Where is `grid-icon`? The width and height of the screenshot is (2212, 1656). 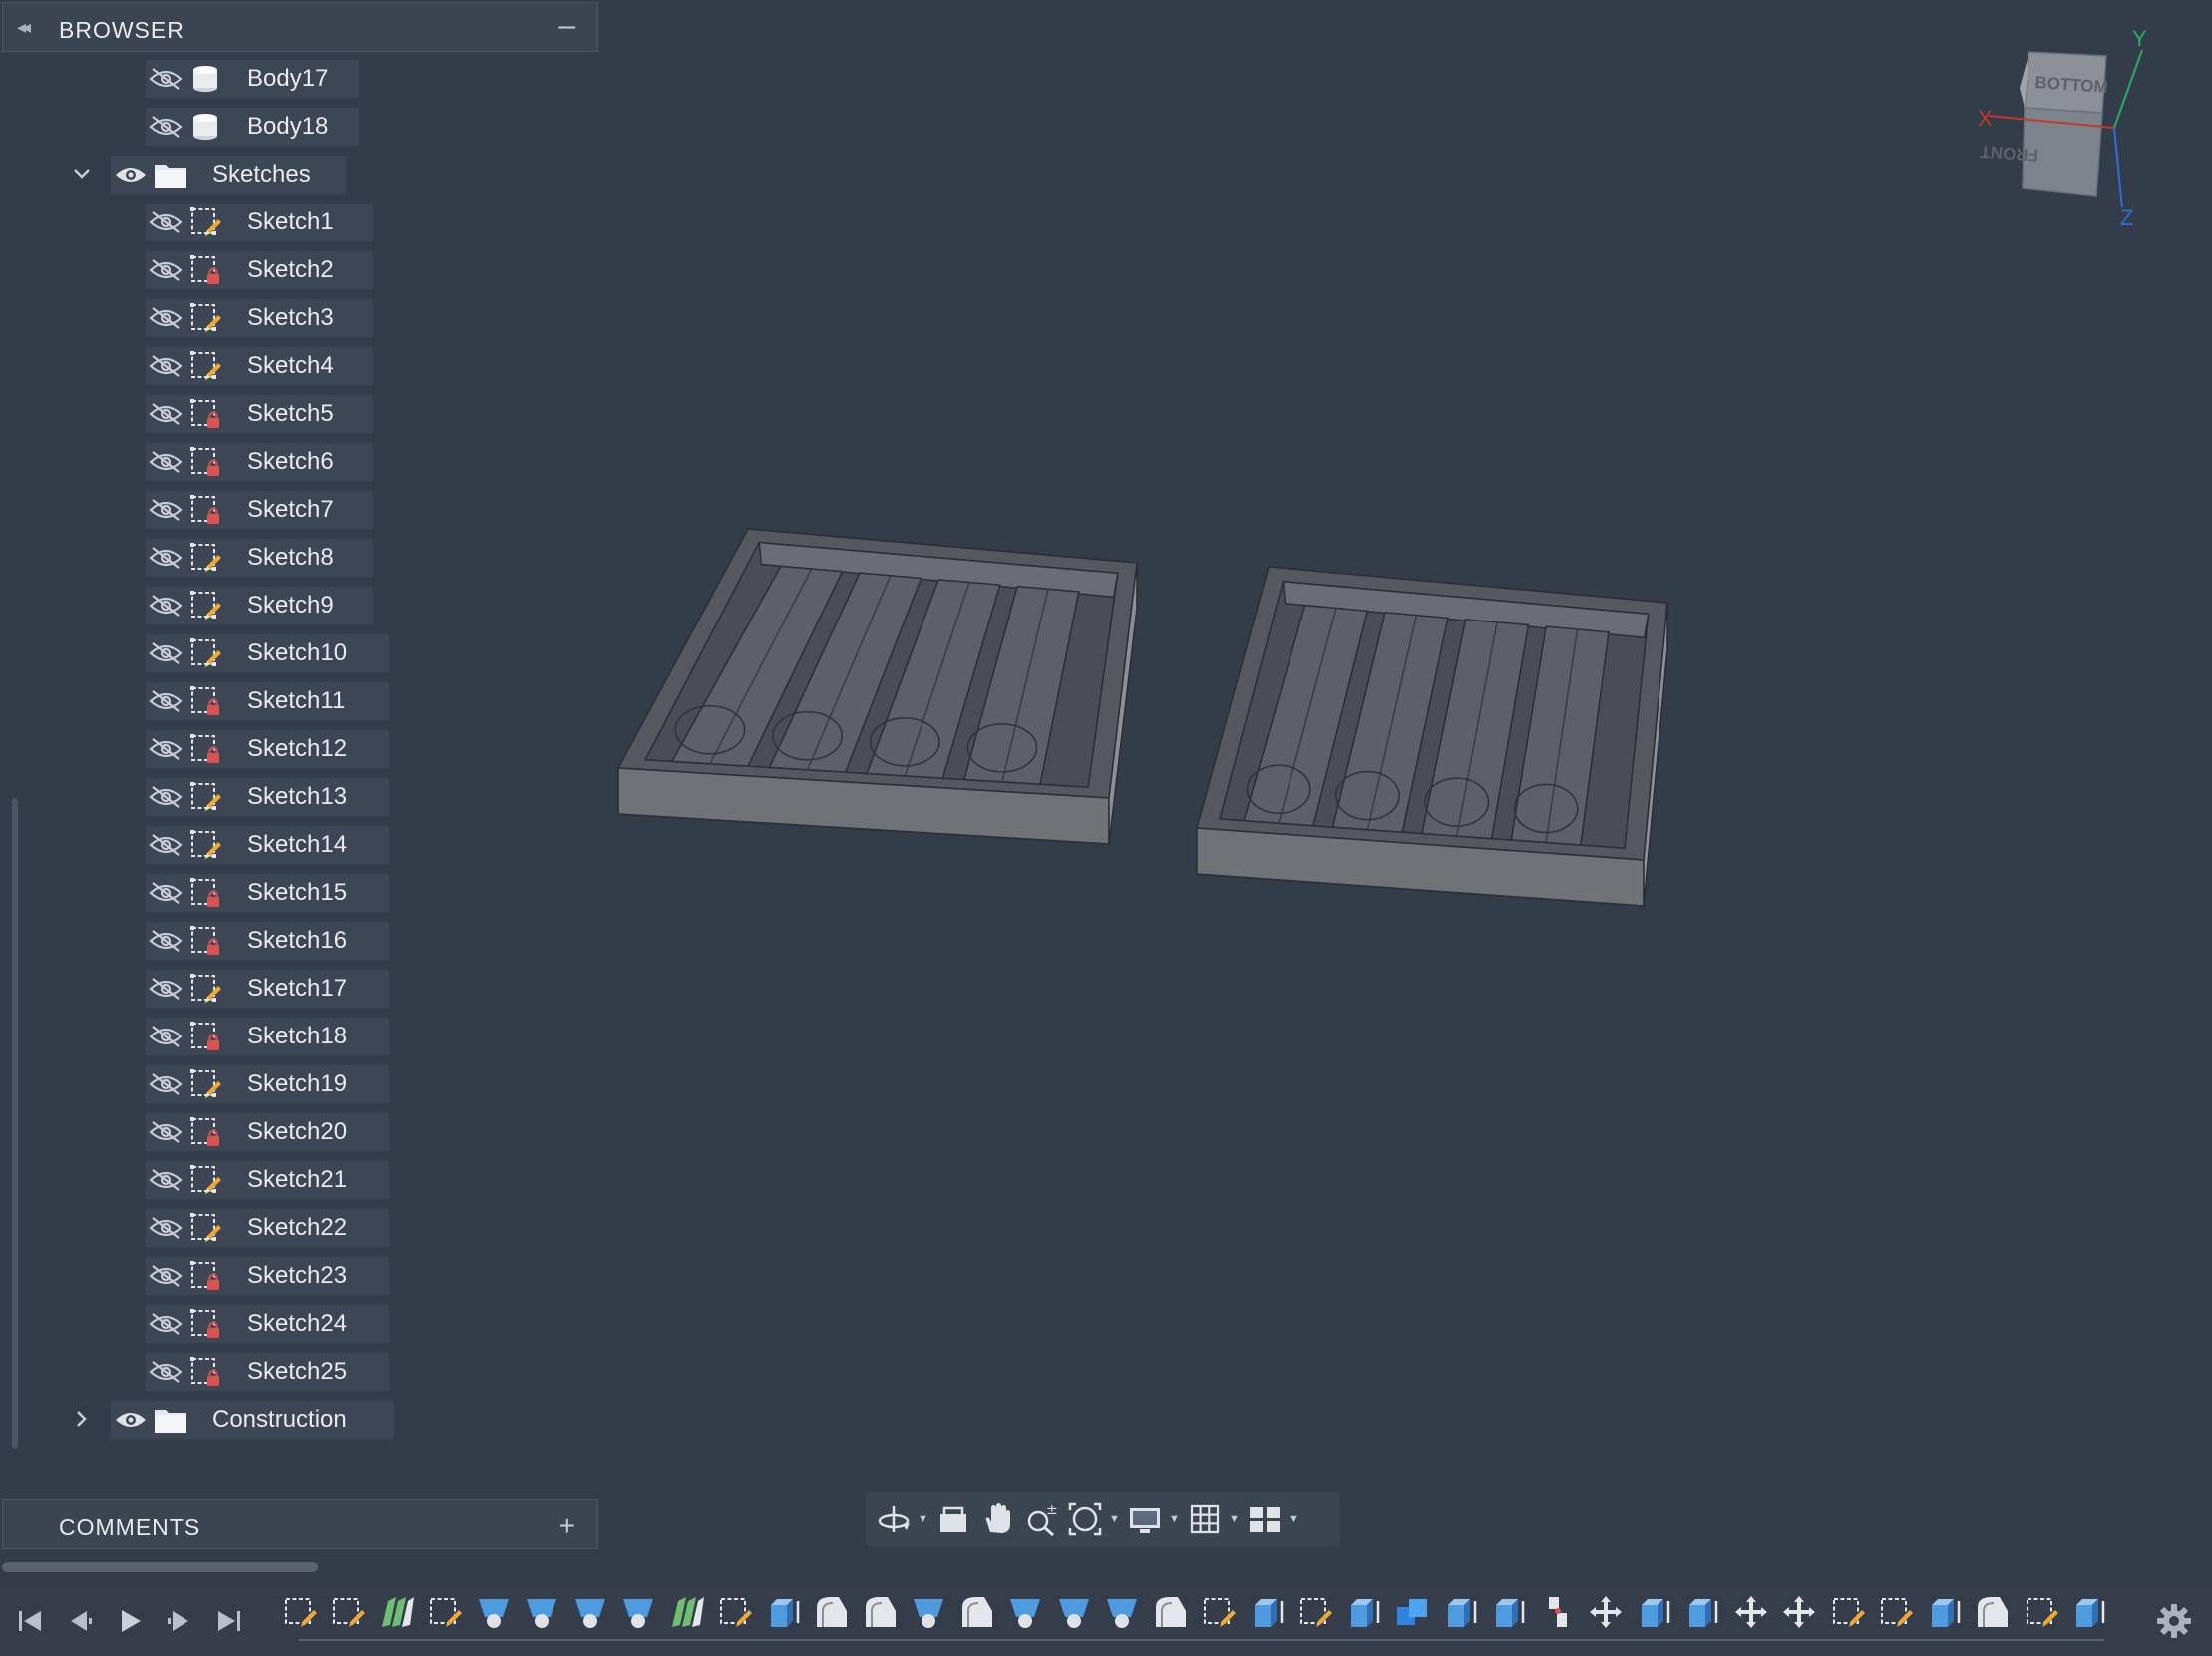 grid-icon is located at coordinates (1205, 1519).